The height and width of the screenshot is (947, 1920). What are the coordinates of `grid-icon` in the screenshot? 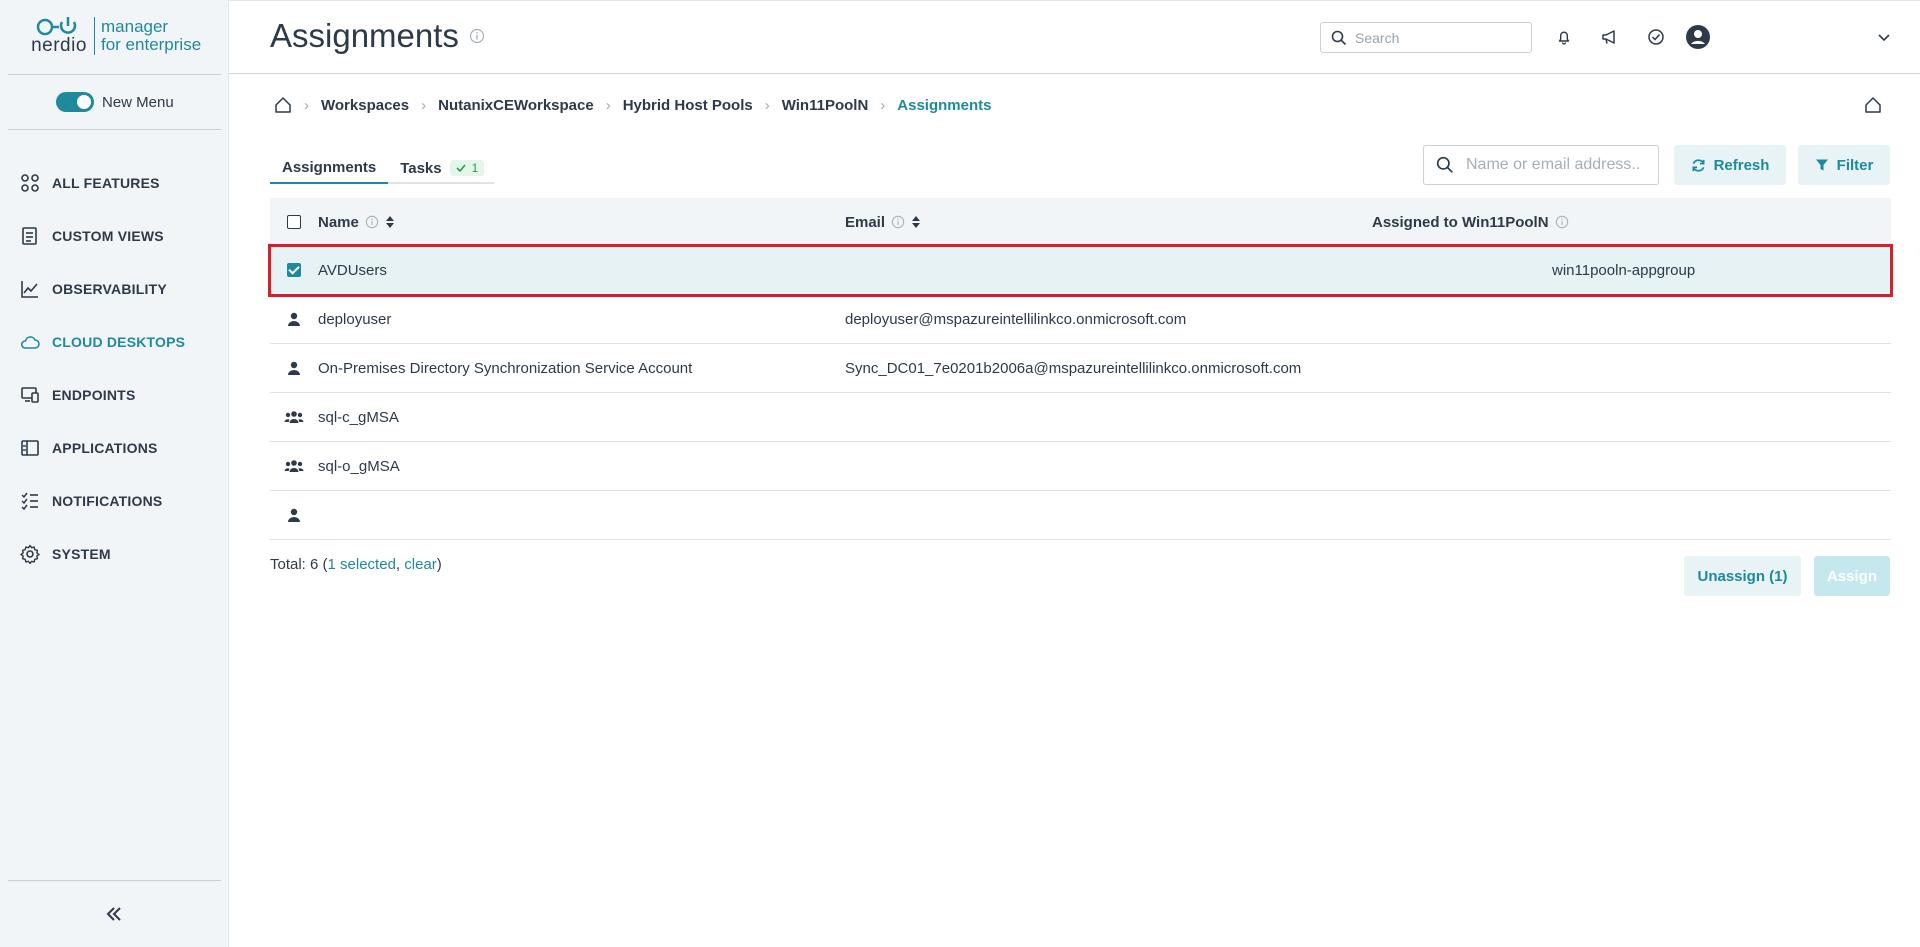 It's located at (30, 182).